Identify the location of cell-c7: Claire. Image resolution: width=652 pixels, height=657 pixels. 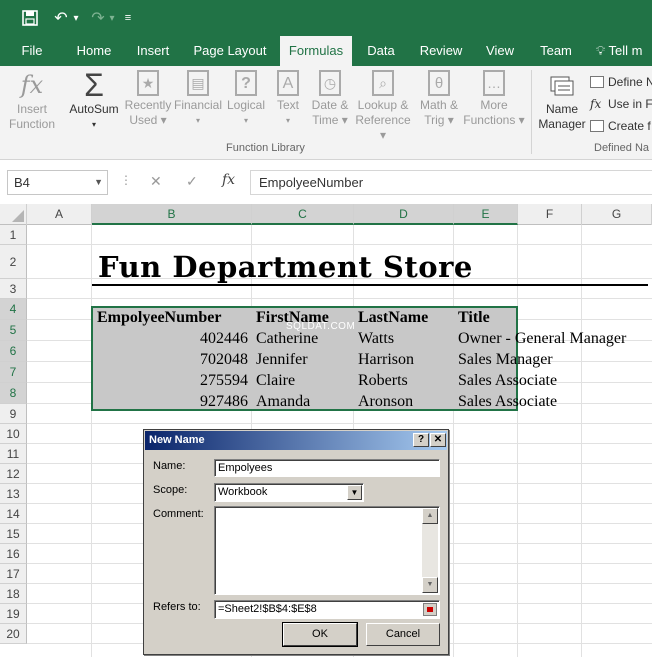
(275, 380).